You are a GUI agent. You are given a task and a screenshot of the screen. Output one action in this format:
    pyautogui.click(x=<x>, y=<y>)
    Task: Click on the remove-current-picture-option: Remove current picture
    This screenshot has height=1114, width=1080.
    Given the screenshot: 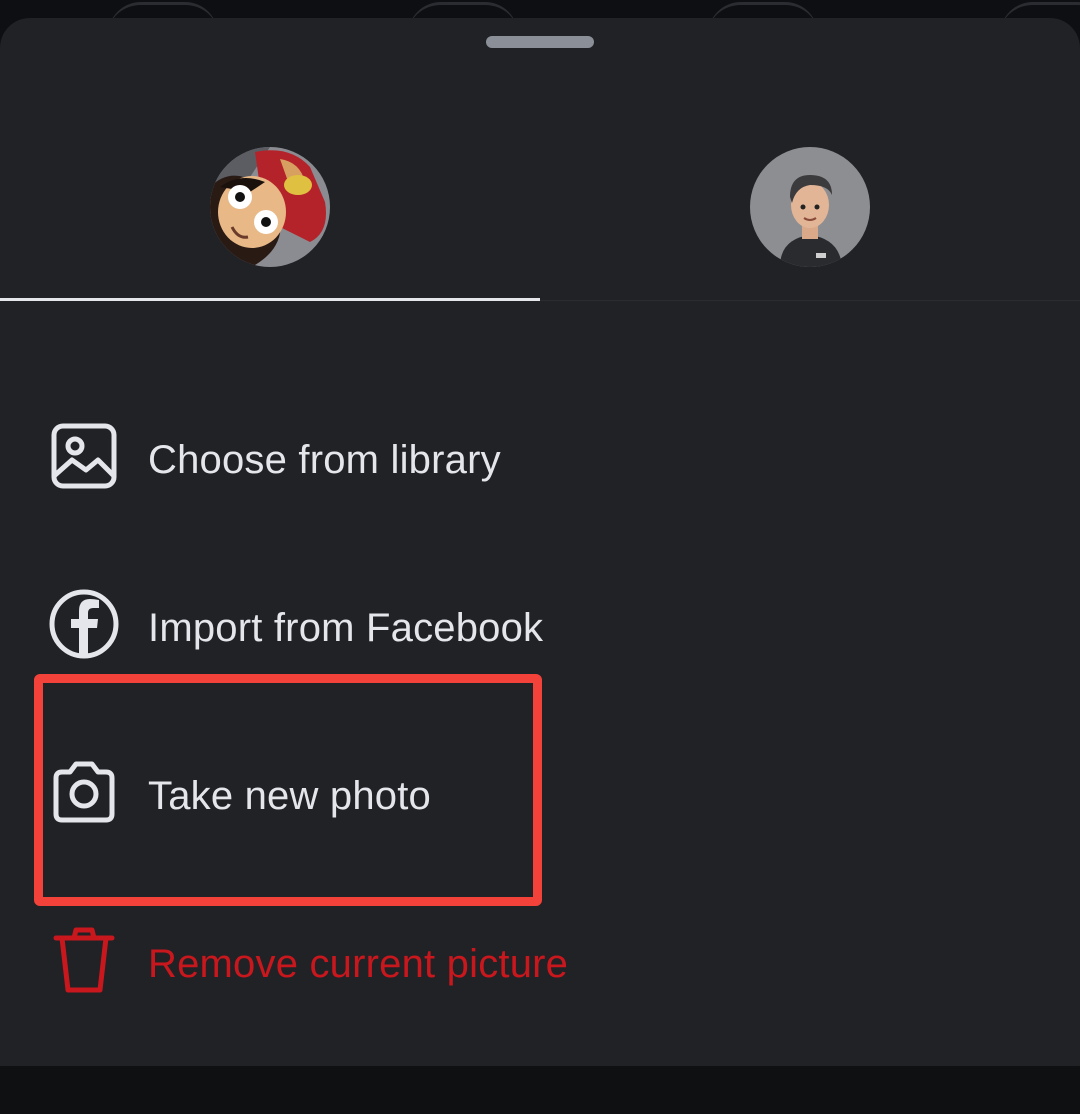 What is the action you would take?
    pyautogui.click(x=540, y=964)
    